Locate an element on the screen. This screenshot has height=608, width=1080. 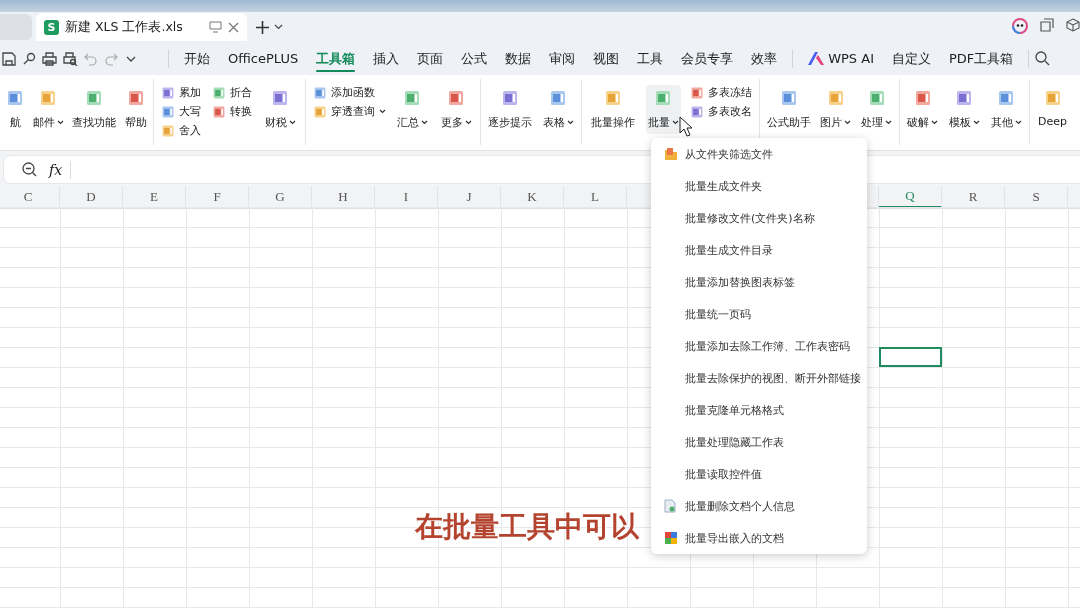
caption: 在批量工具中可以 is located at coordinates (527, 527).